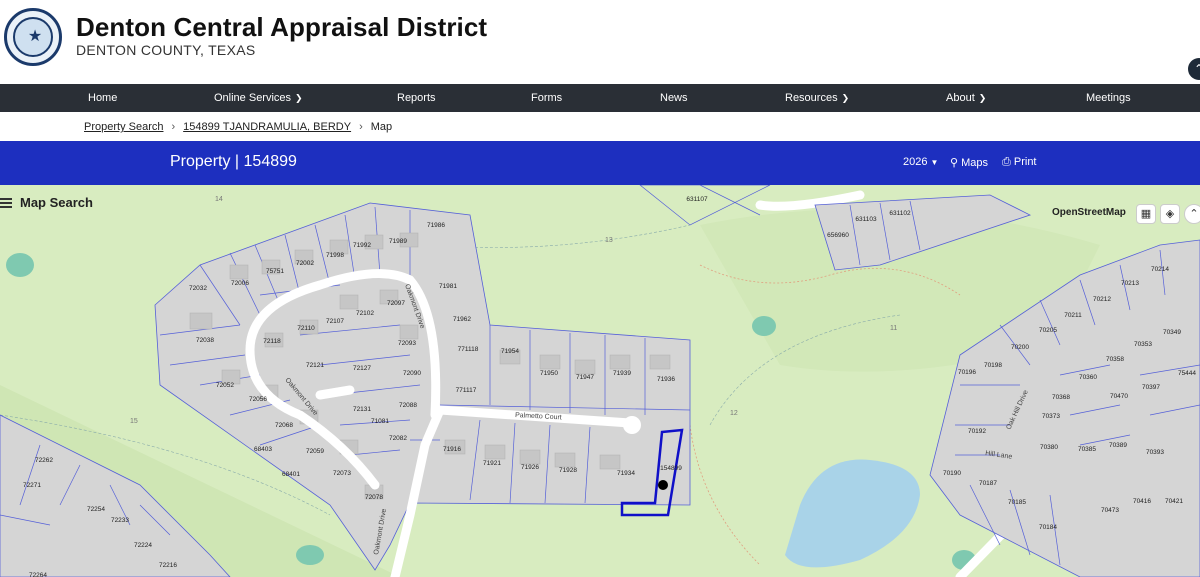  I want to click on svg-text: 70200, so click(1020, 347).